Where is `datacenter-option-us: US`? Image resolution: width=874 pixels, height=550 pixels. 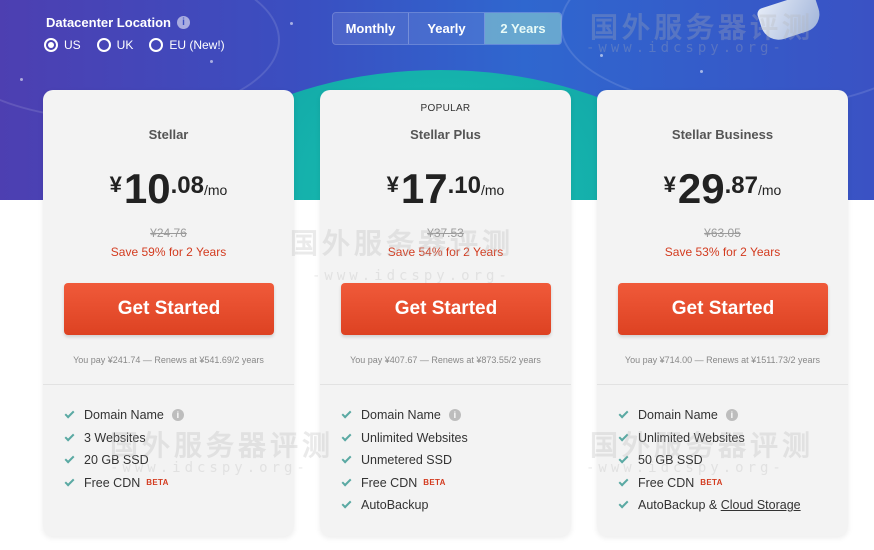
datacenter-option-us: US is located at coordinates (62, 45).